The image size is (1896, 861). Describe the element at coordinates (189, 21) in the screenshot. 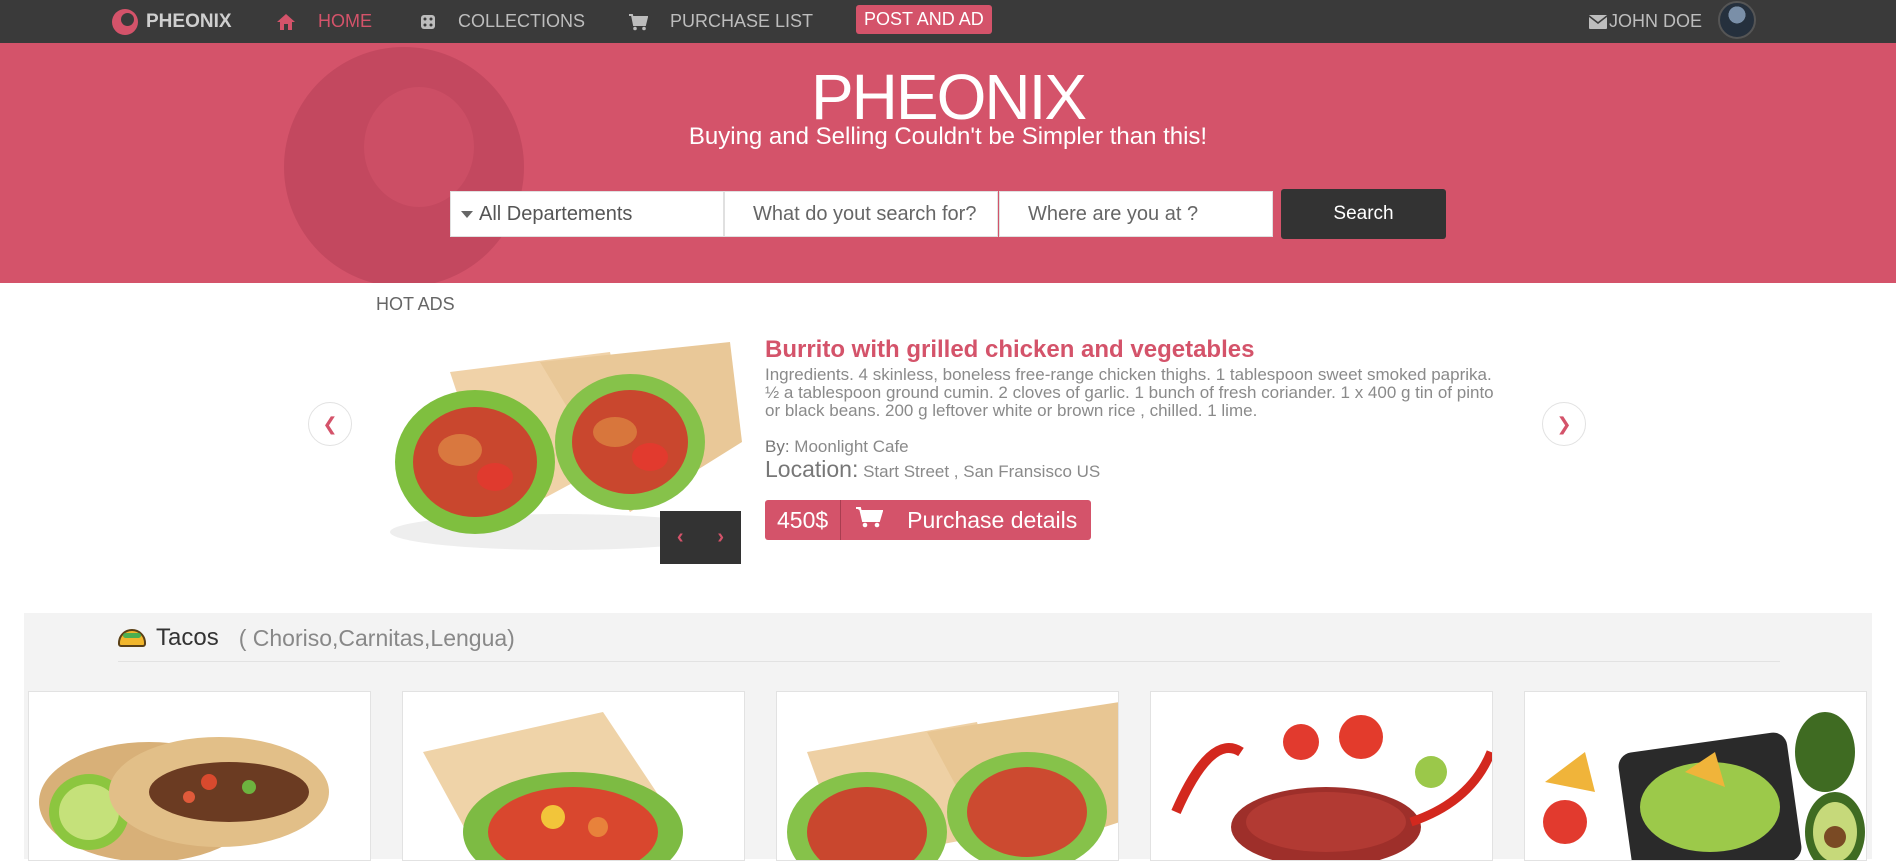

I see `brand-name: PHEONIX` at that location.